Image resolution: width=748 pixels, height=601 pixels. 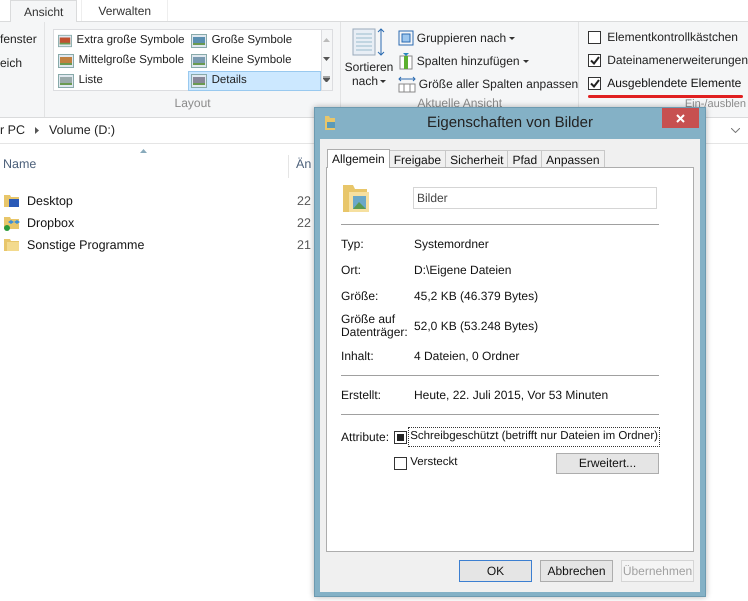 What do you see at coordinates (488, 38) in the screenshot?
I see `ribbon-command: Gruppieren nach` at bounding box center [488, 38].